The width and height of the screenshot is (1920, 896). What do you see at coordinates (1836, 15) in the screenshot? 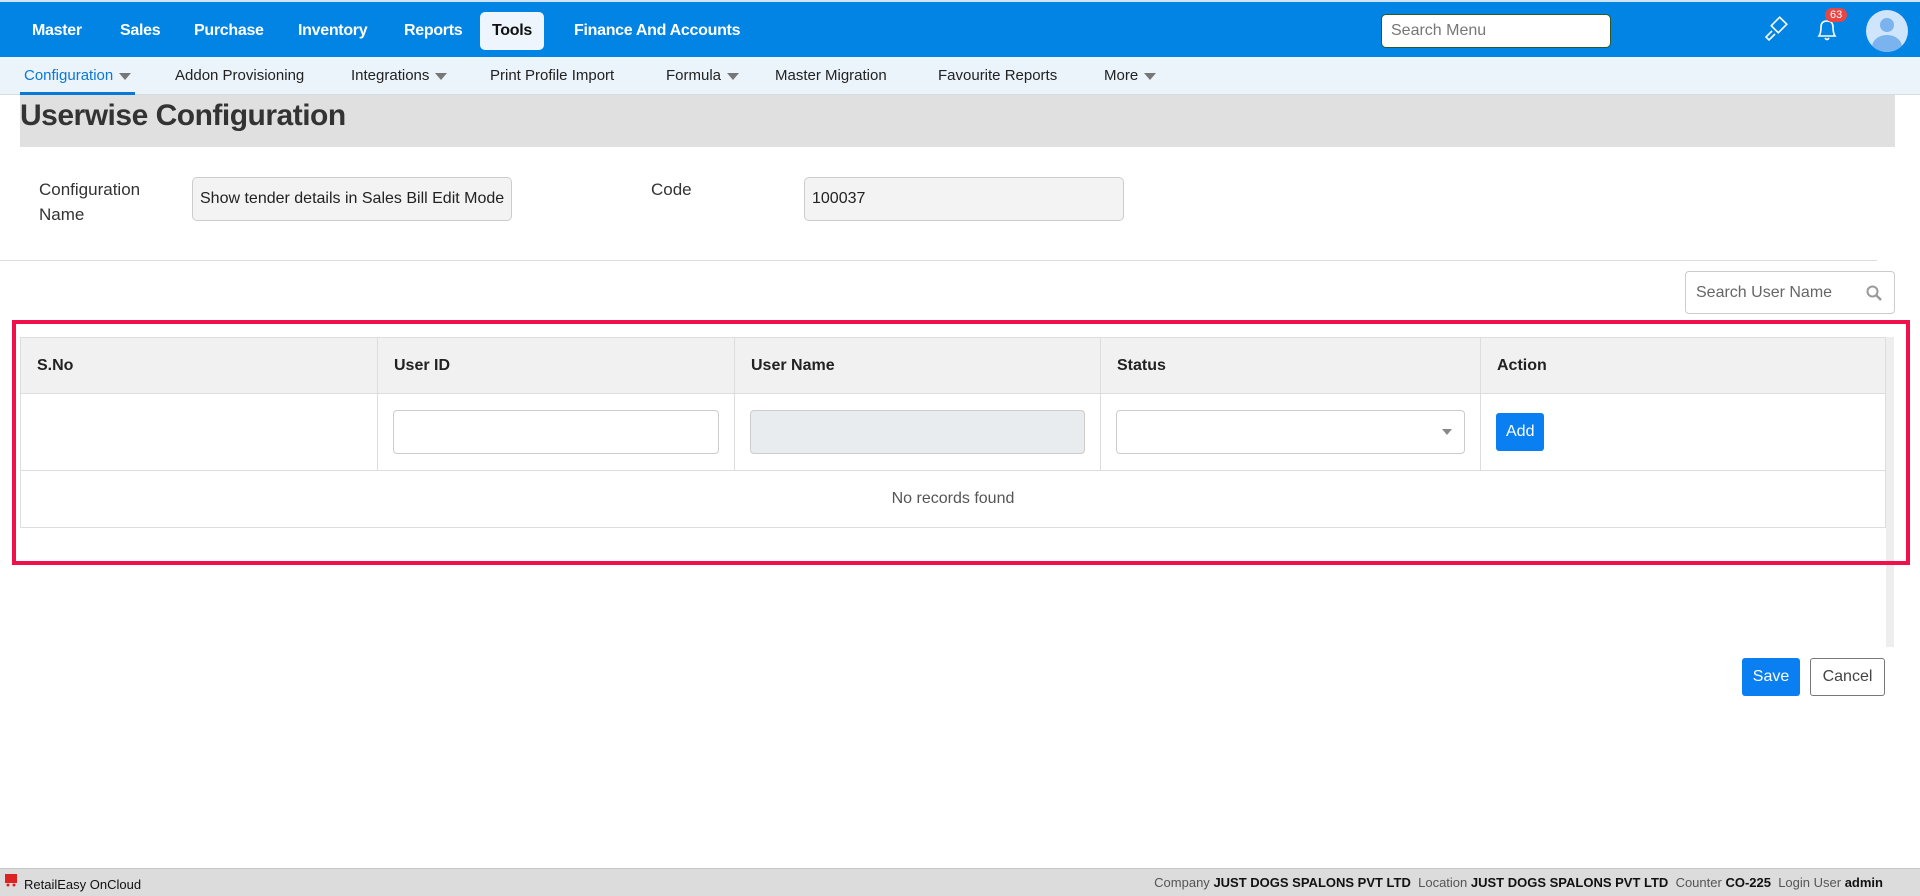
I see `notification-badge: 63` at bounding box center [1836, 15].